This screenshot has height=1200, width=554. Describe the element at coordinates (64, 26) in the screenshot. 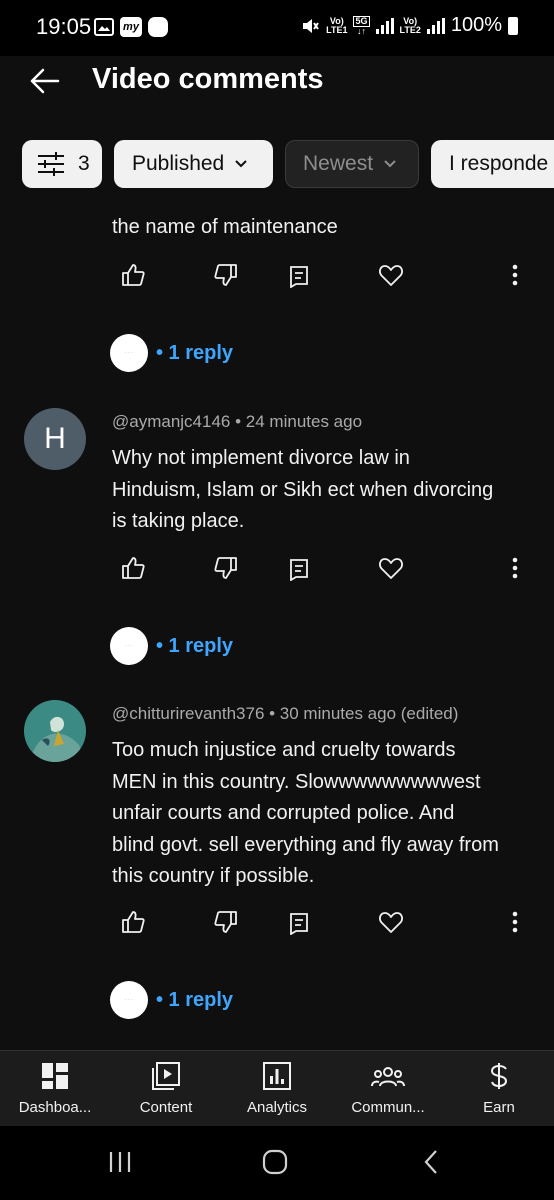

I see `status-time: 19:05` at that location.